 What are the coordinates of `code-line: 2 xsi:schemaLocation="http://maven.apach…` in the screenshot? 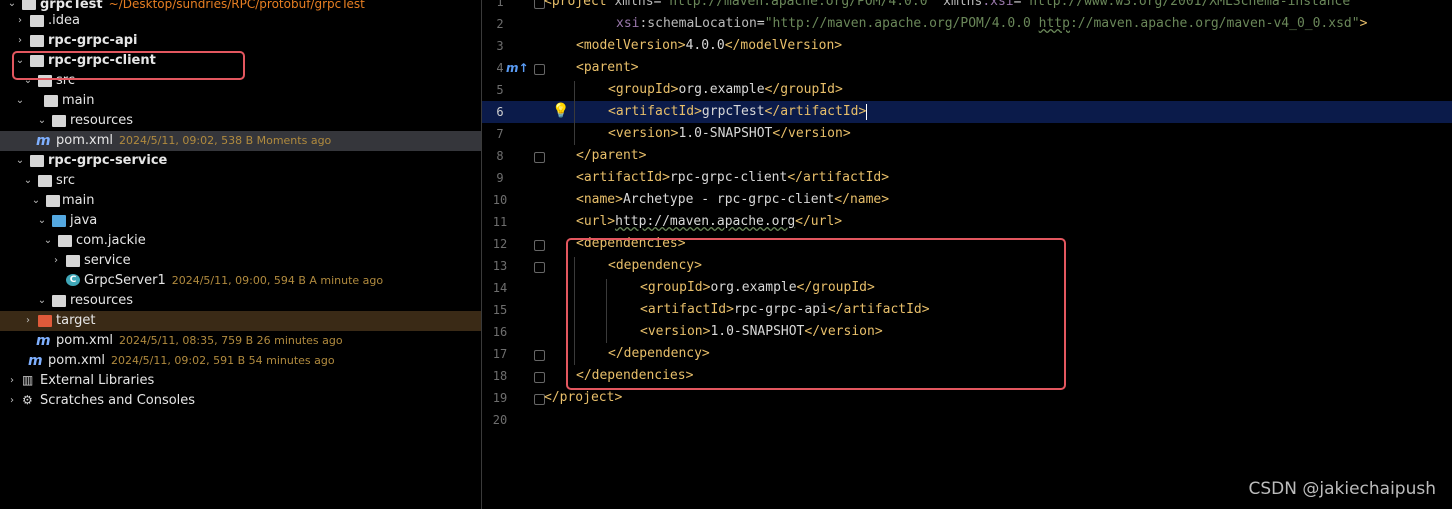 It's located at (967, 24).